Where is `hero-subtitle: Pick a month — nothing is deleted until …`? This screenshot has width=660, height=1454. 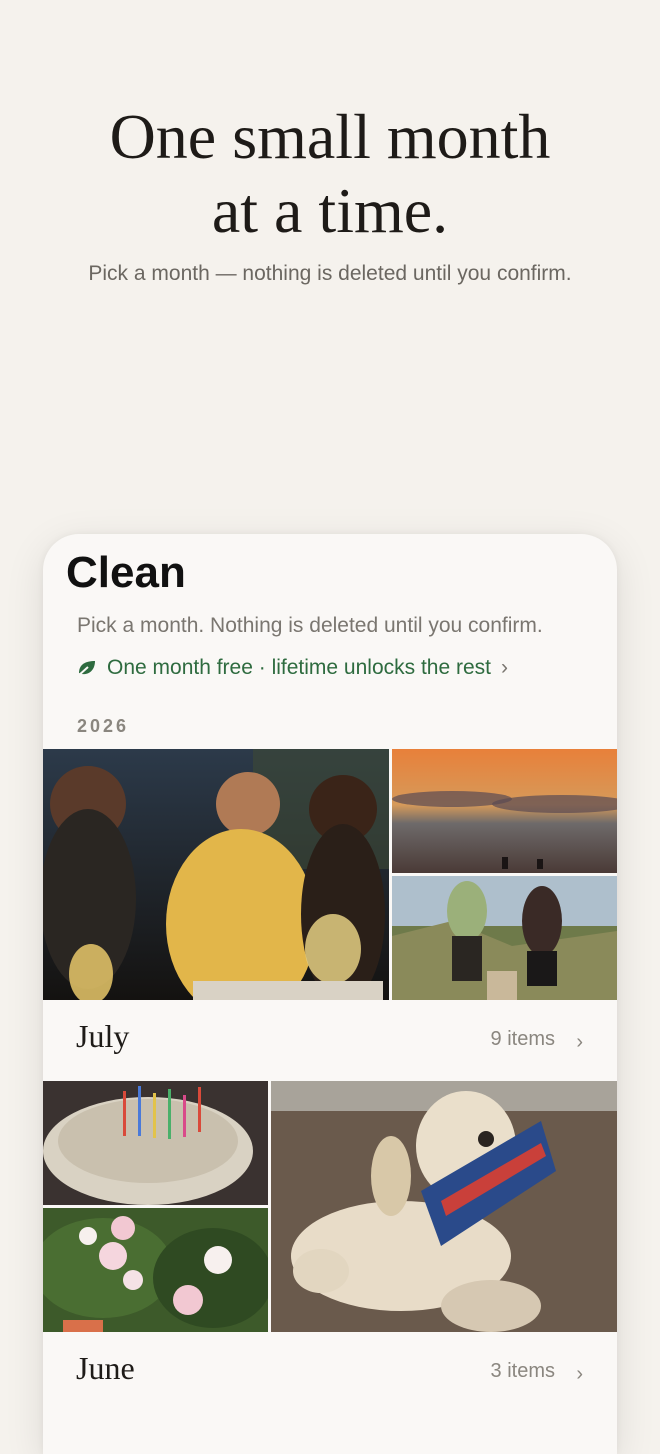
hero-subtitle: Pick a month — nothing is deleted until … is located at coordinates (330, 273).